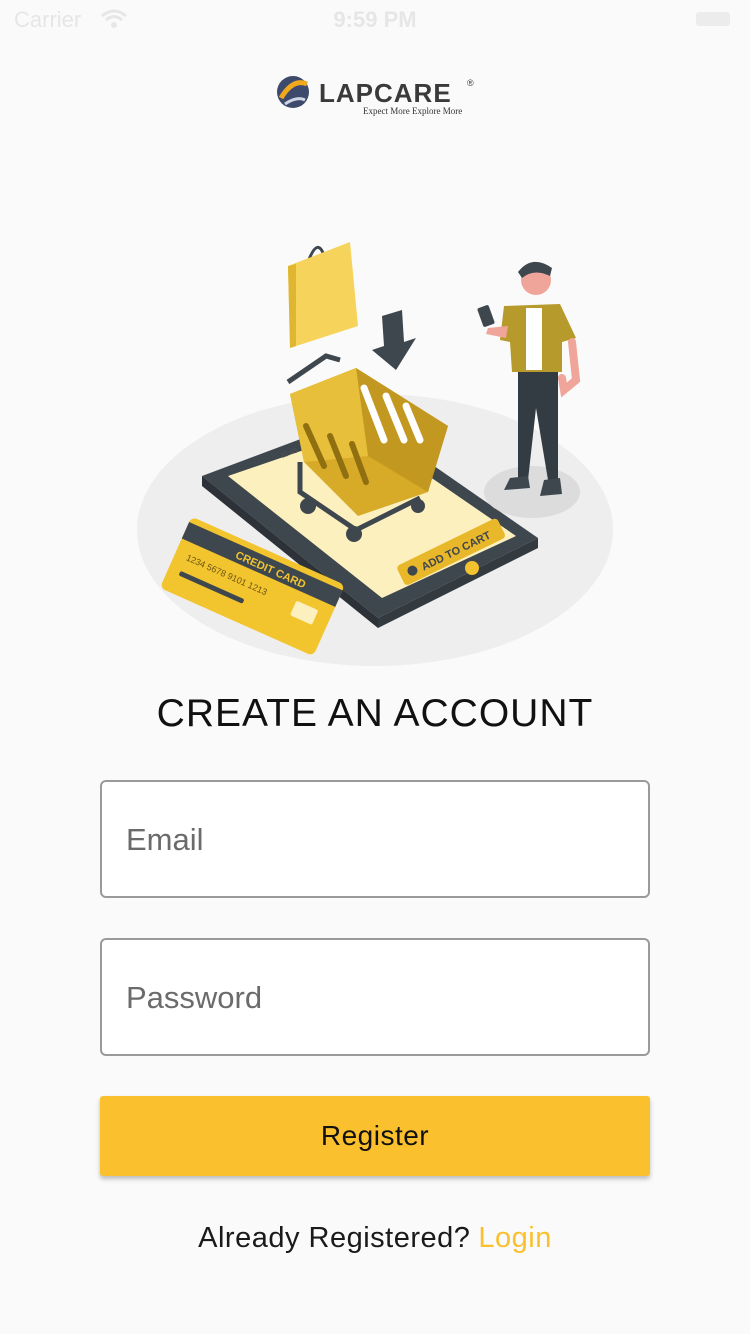 This screenshot has height=1334, width=750. What do you see at coordinates (323, 295) in the screenshot?
I see `shopping-bag-graphic` at bounding box center [323, 295].